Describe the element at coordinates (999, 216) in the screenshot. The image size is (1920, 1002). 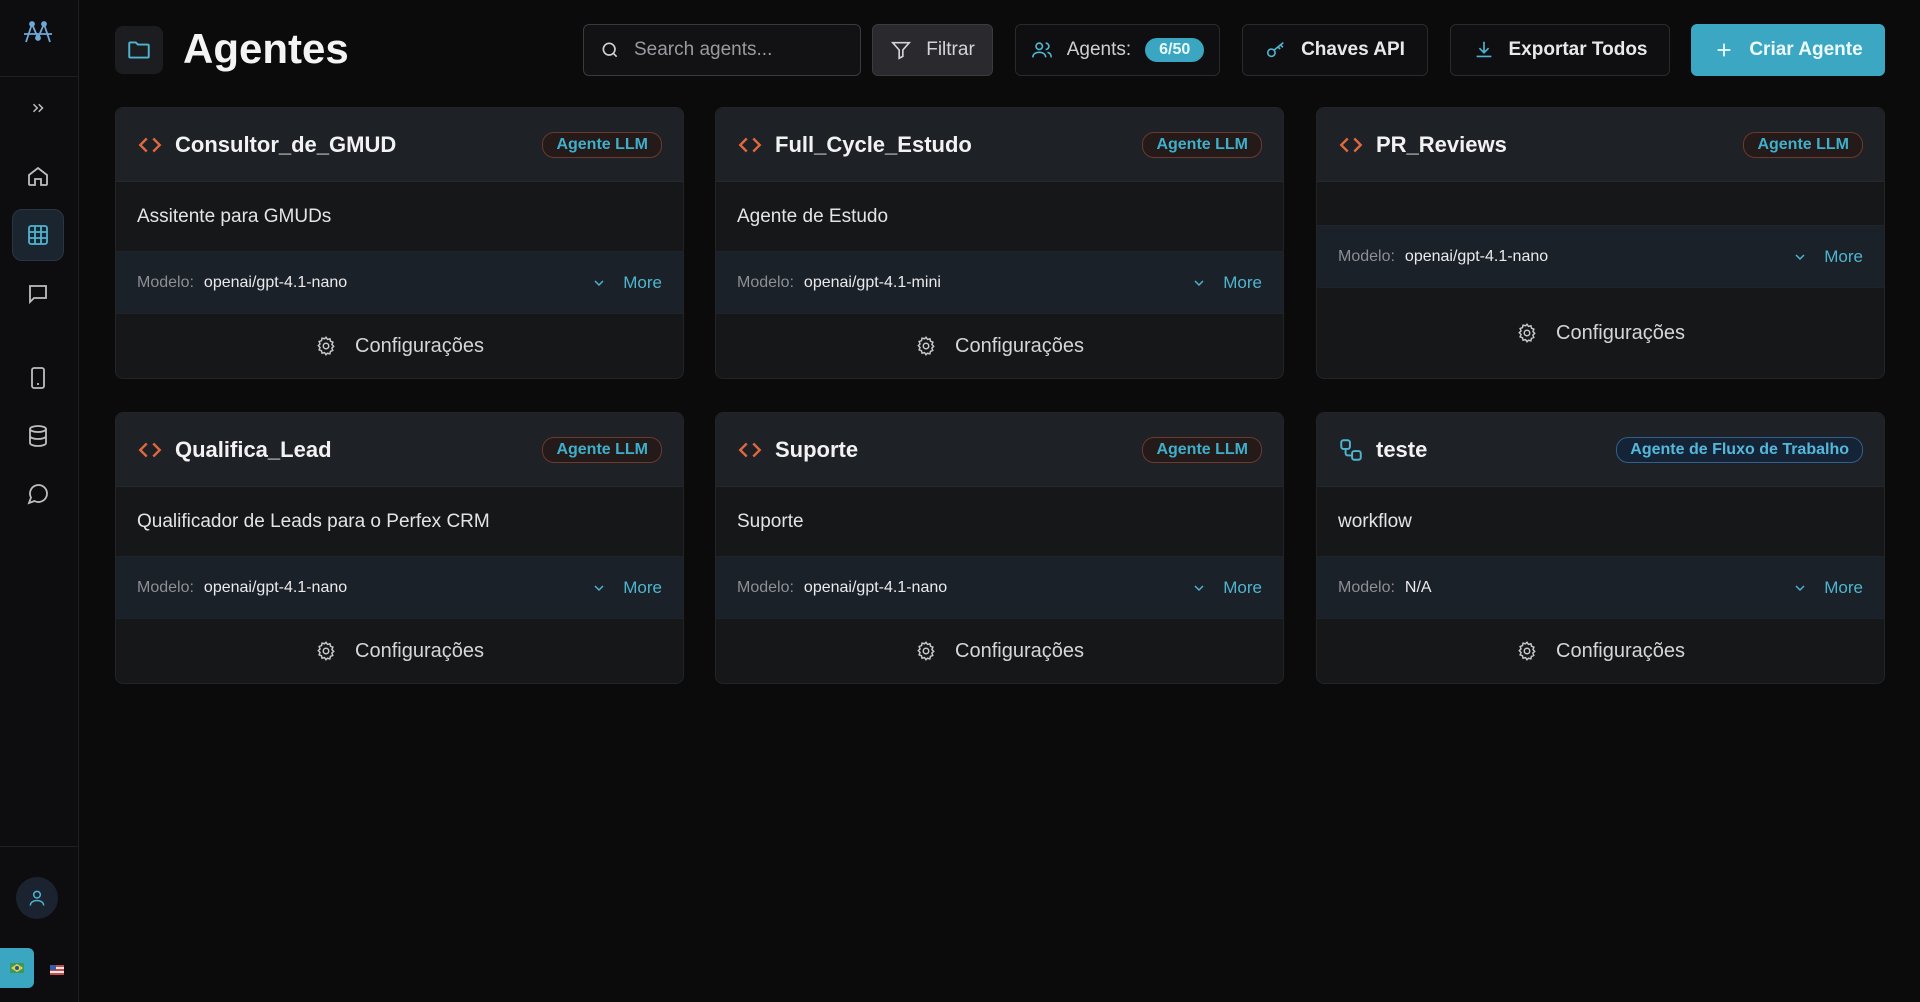
I see `agent-description: Agente de Estudo` at that location.